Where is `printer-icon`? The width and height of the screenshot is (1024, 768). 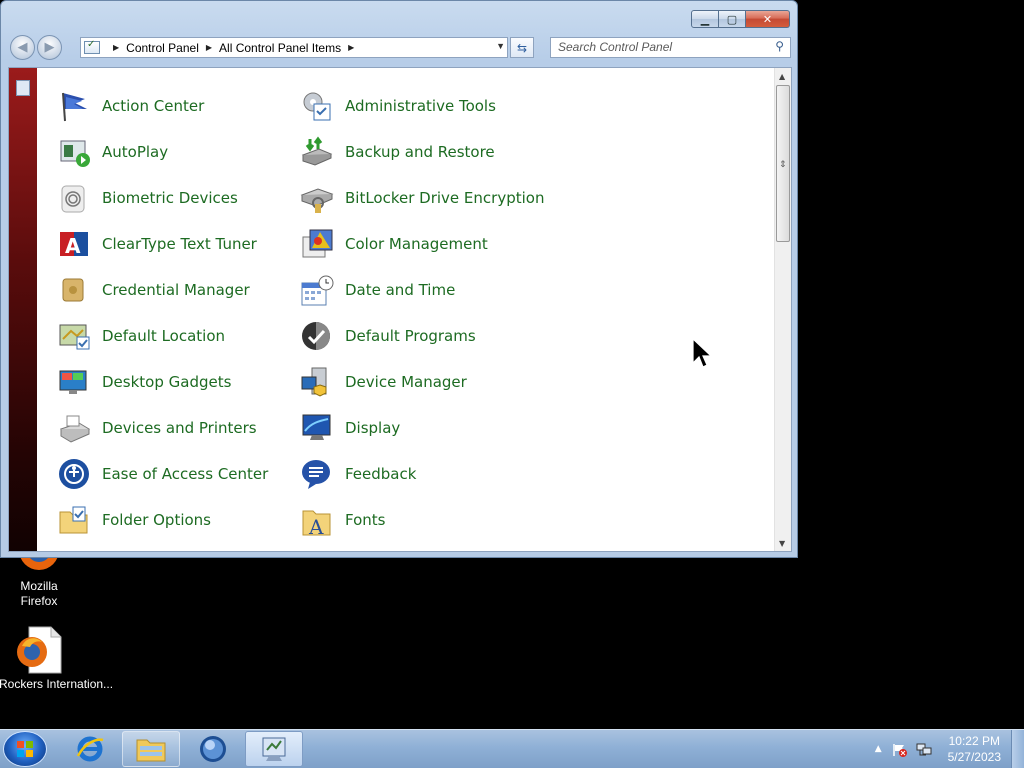
printer-icon is located at coordinates (74, 428).